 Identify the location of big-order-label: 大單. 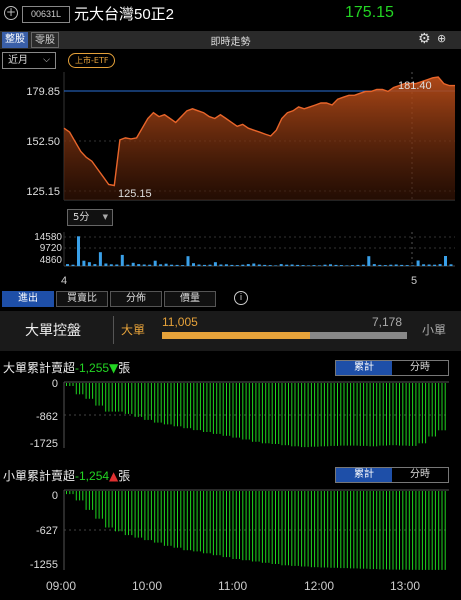
(133, 330).